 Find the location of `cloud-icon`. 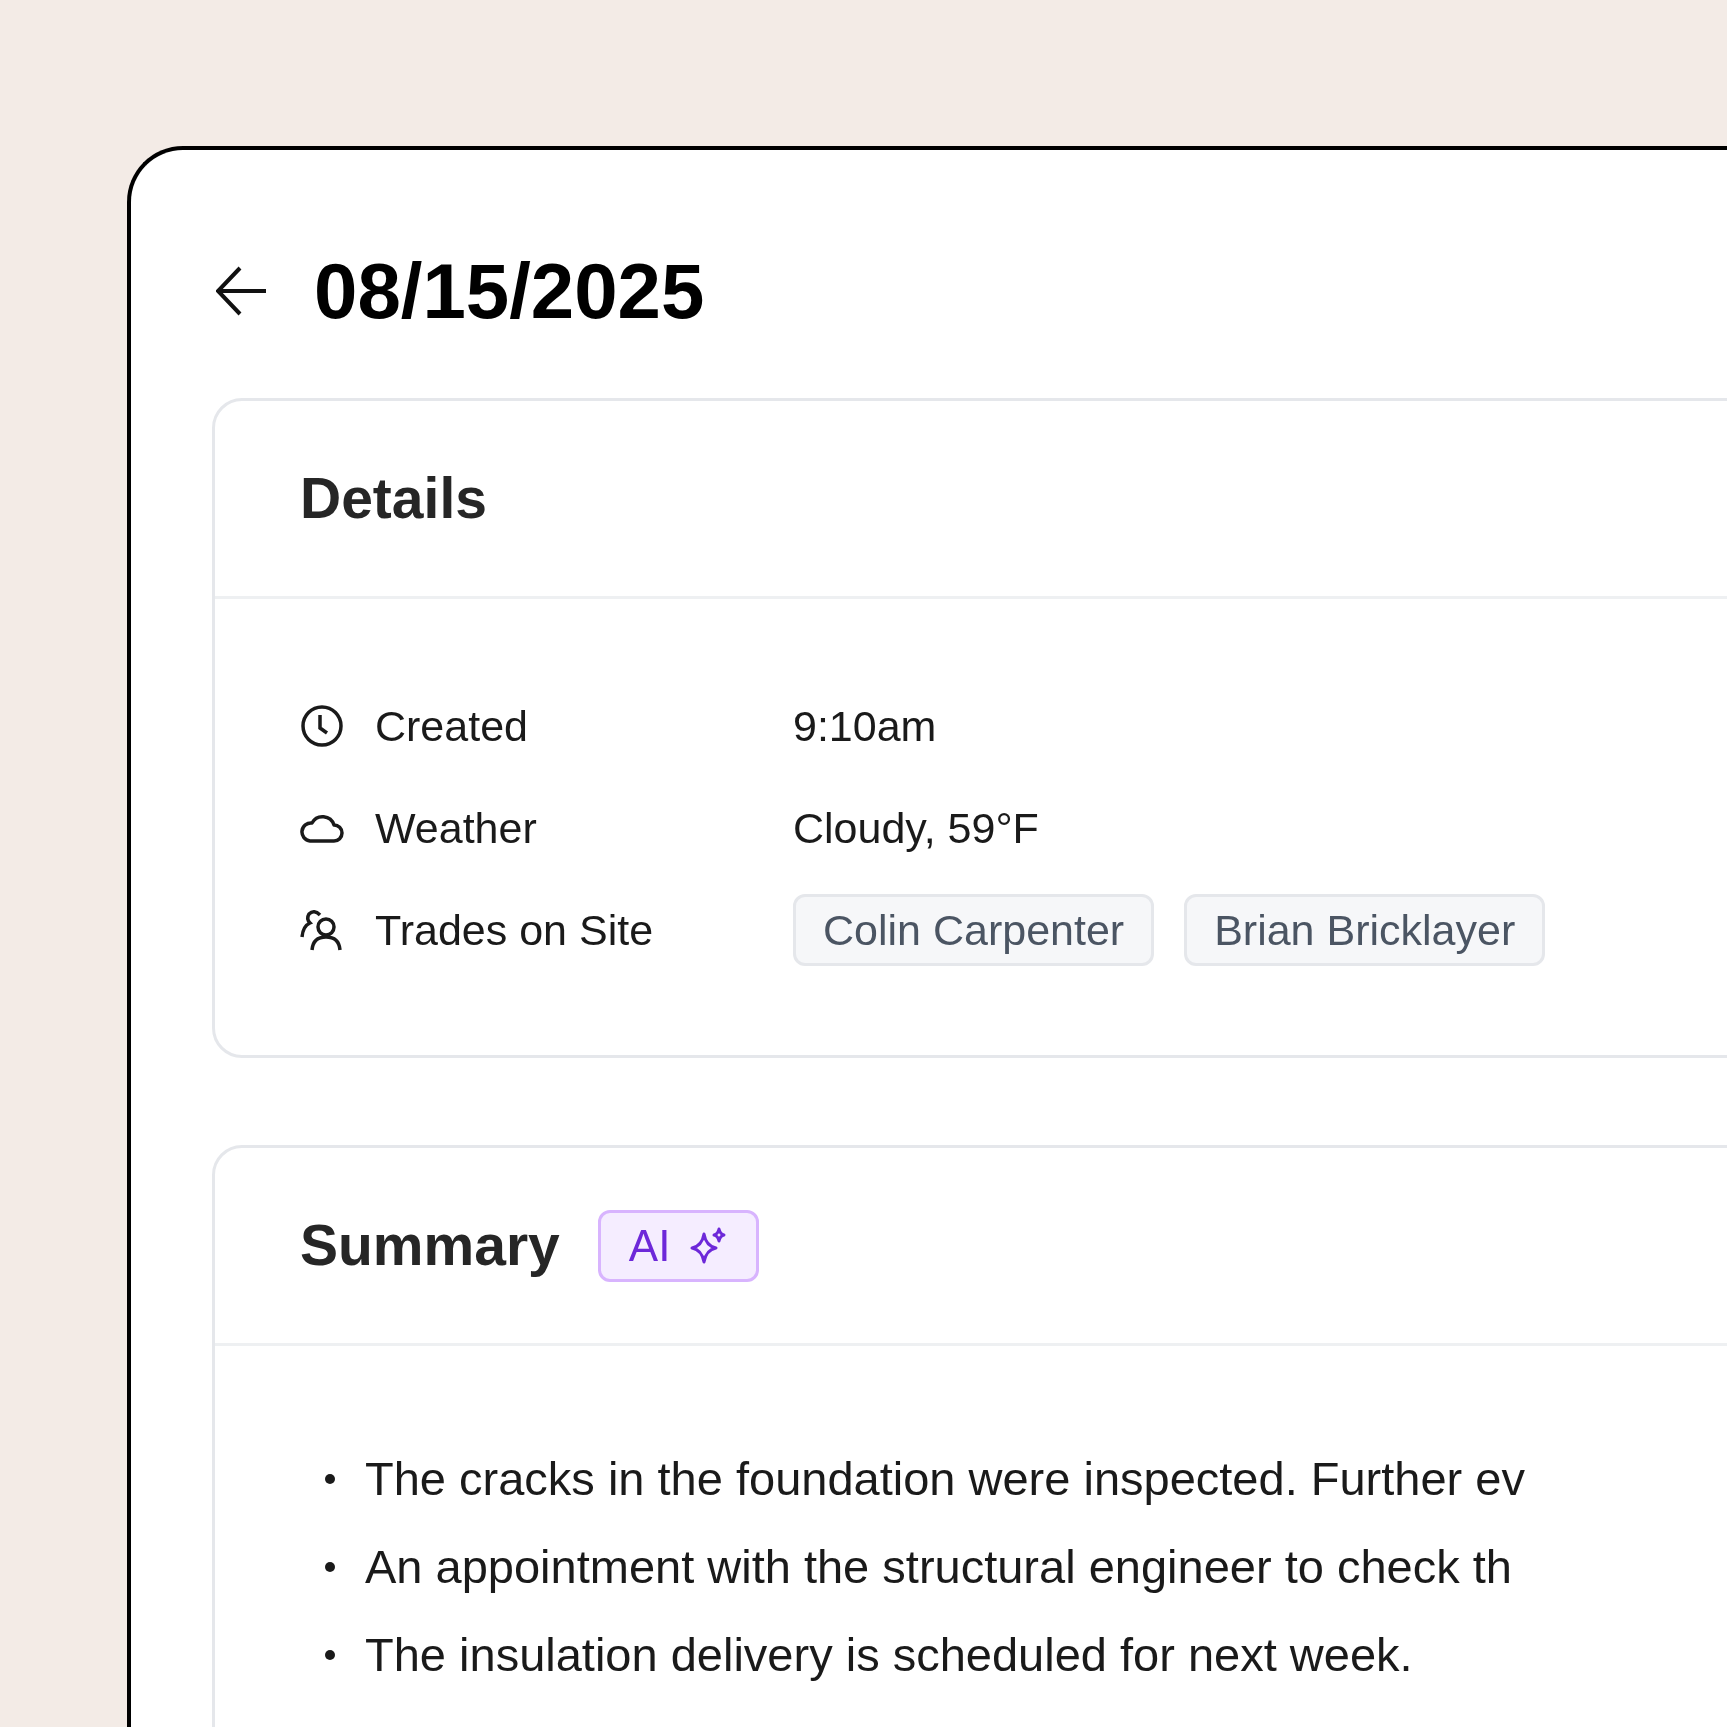

cloud-icon is located at coordinates (322, 828).